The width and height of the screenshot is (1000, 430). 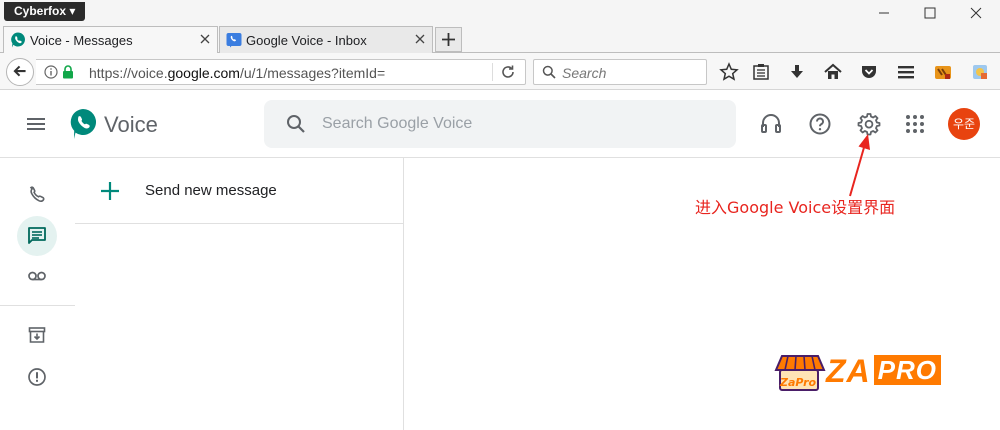 I want to click on voicemail-icon, so click(x=37, y=276).